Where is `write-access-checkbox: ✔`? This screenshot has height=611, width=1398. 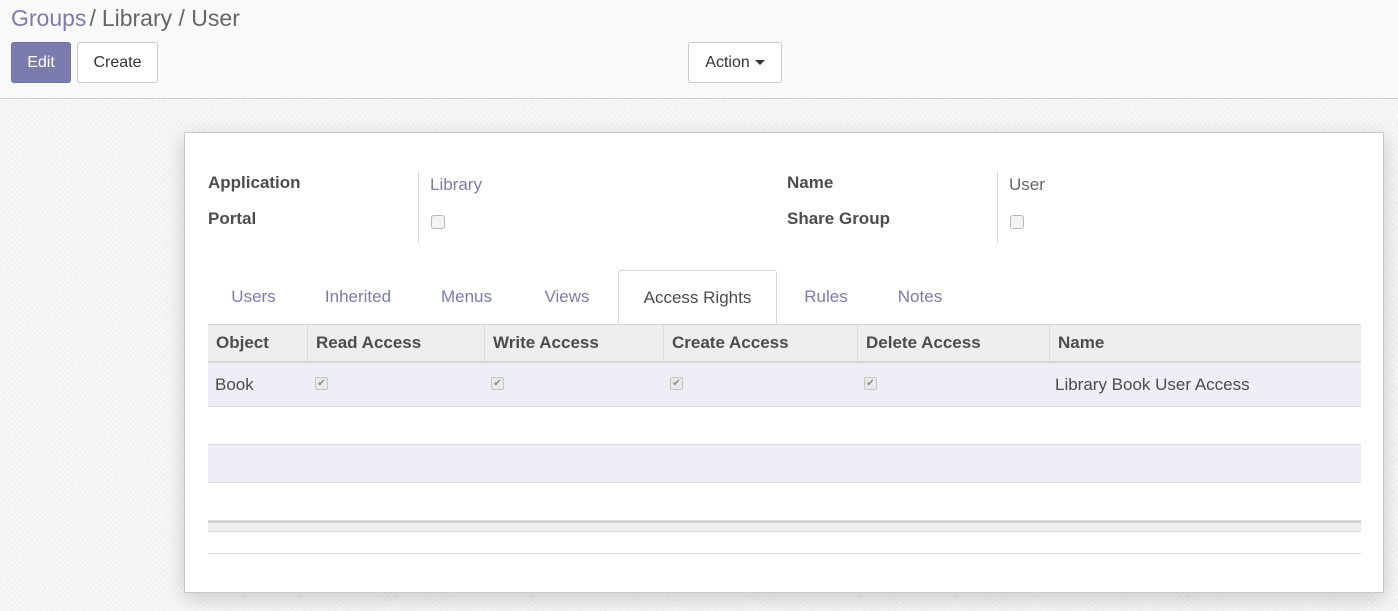
write-access-checkbox: ✔ is located at coordinates (497, 383).